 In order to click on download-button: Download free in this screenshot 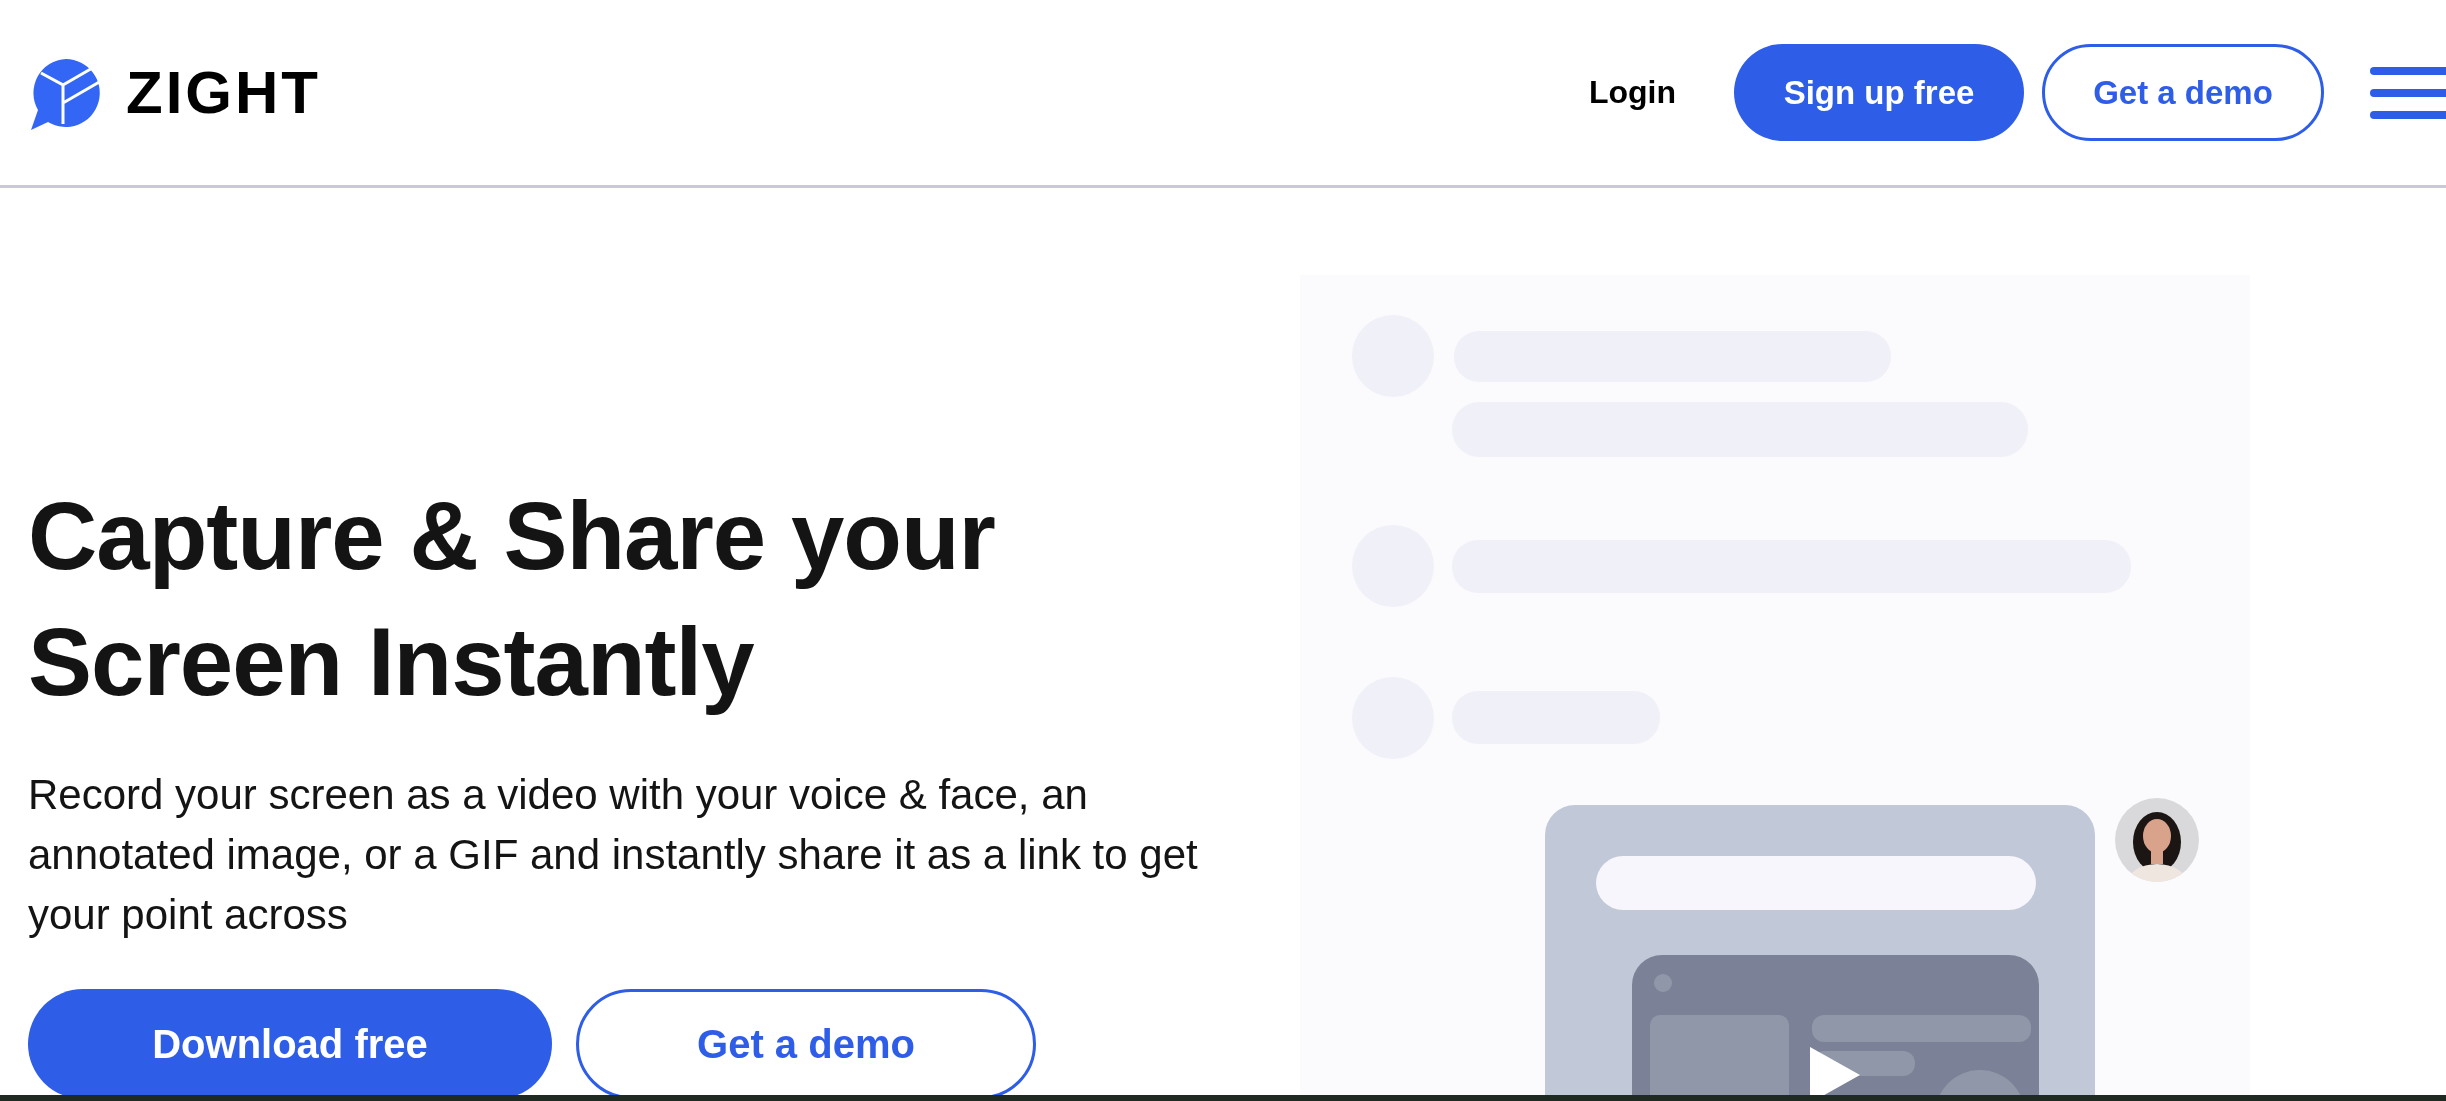, I will do `click(290, 1042)`.